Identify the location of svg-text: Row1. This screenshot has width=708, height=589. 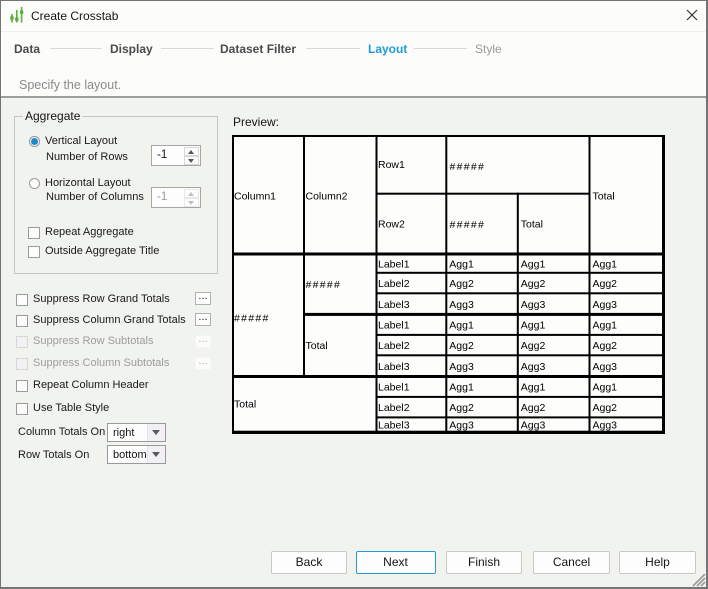
(391, 165).